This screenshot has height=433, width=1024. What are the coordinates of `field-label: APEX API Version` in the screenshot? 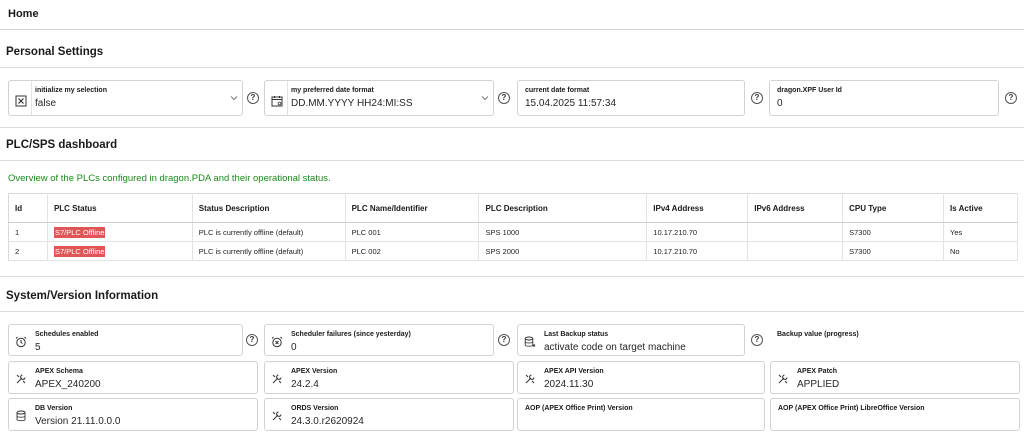 It's located at (574, 371).